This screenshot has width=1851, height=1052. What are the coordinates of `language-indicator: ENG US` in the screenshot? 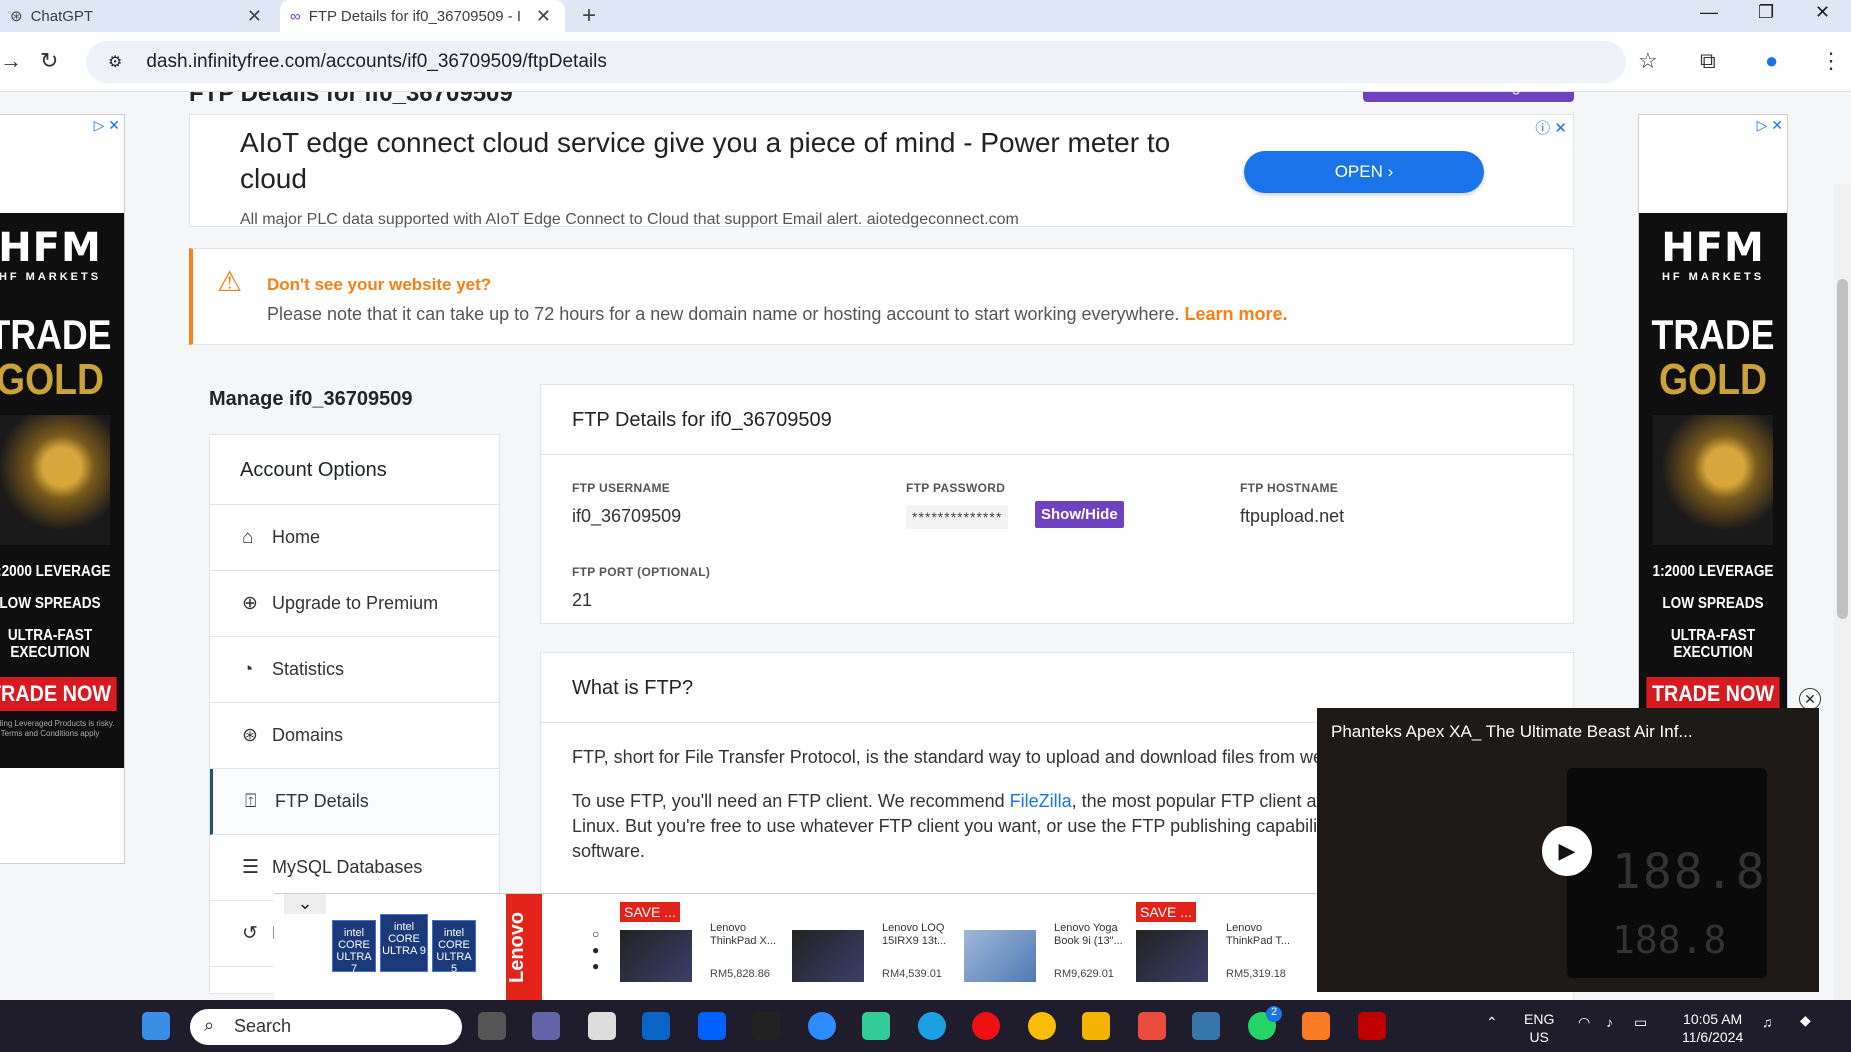 It's located at (1539, 1028).